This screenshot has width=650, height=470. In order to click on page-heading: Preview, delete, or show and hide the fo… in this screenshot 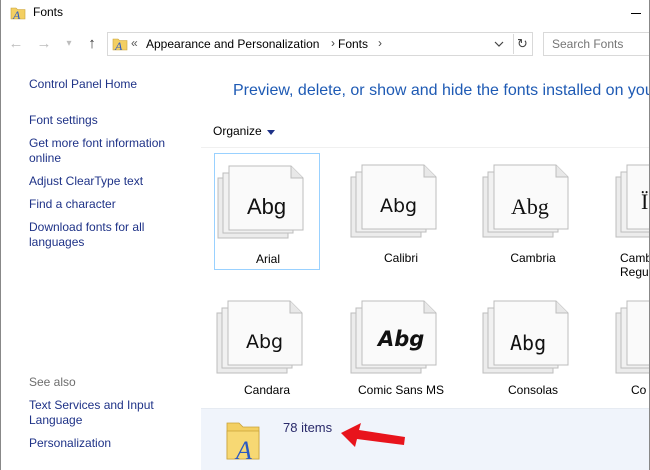, I will do `click(441, 90)`.